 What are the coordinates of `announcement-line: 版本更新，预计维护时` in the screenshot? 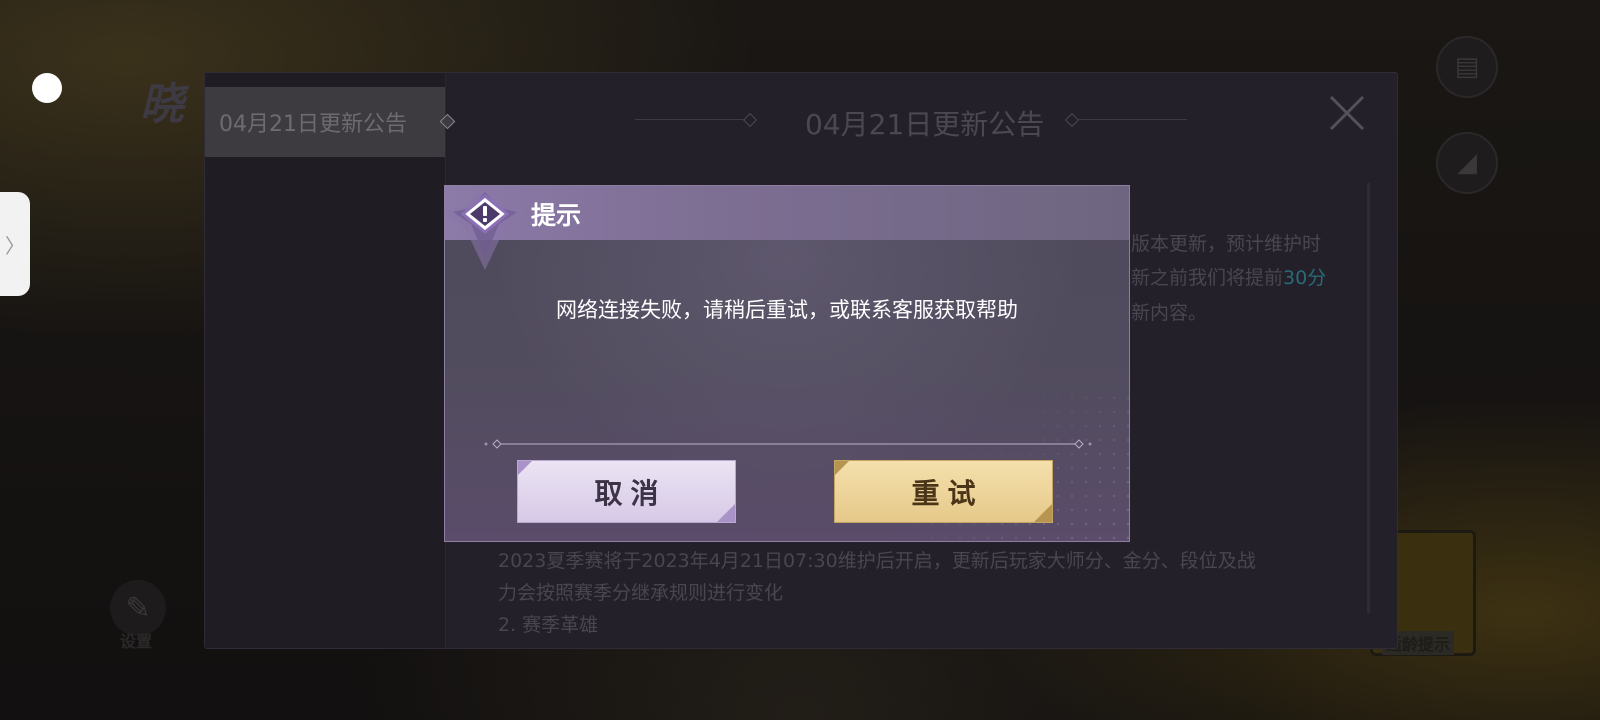 It's located at (1226, 244).